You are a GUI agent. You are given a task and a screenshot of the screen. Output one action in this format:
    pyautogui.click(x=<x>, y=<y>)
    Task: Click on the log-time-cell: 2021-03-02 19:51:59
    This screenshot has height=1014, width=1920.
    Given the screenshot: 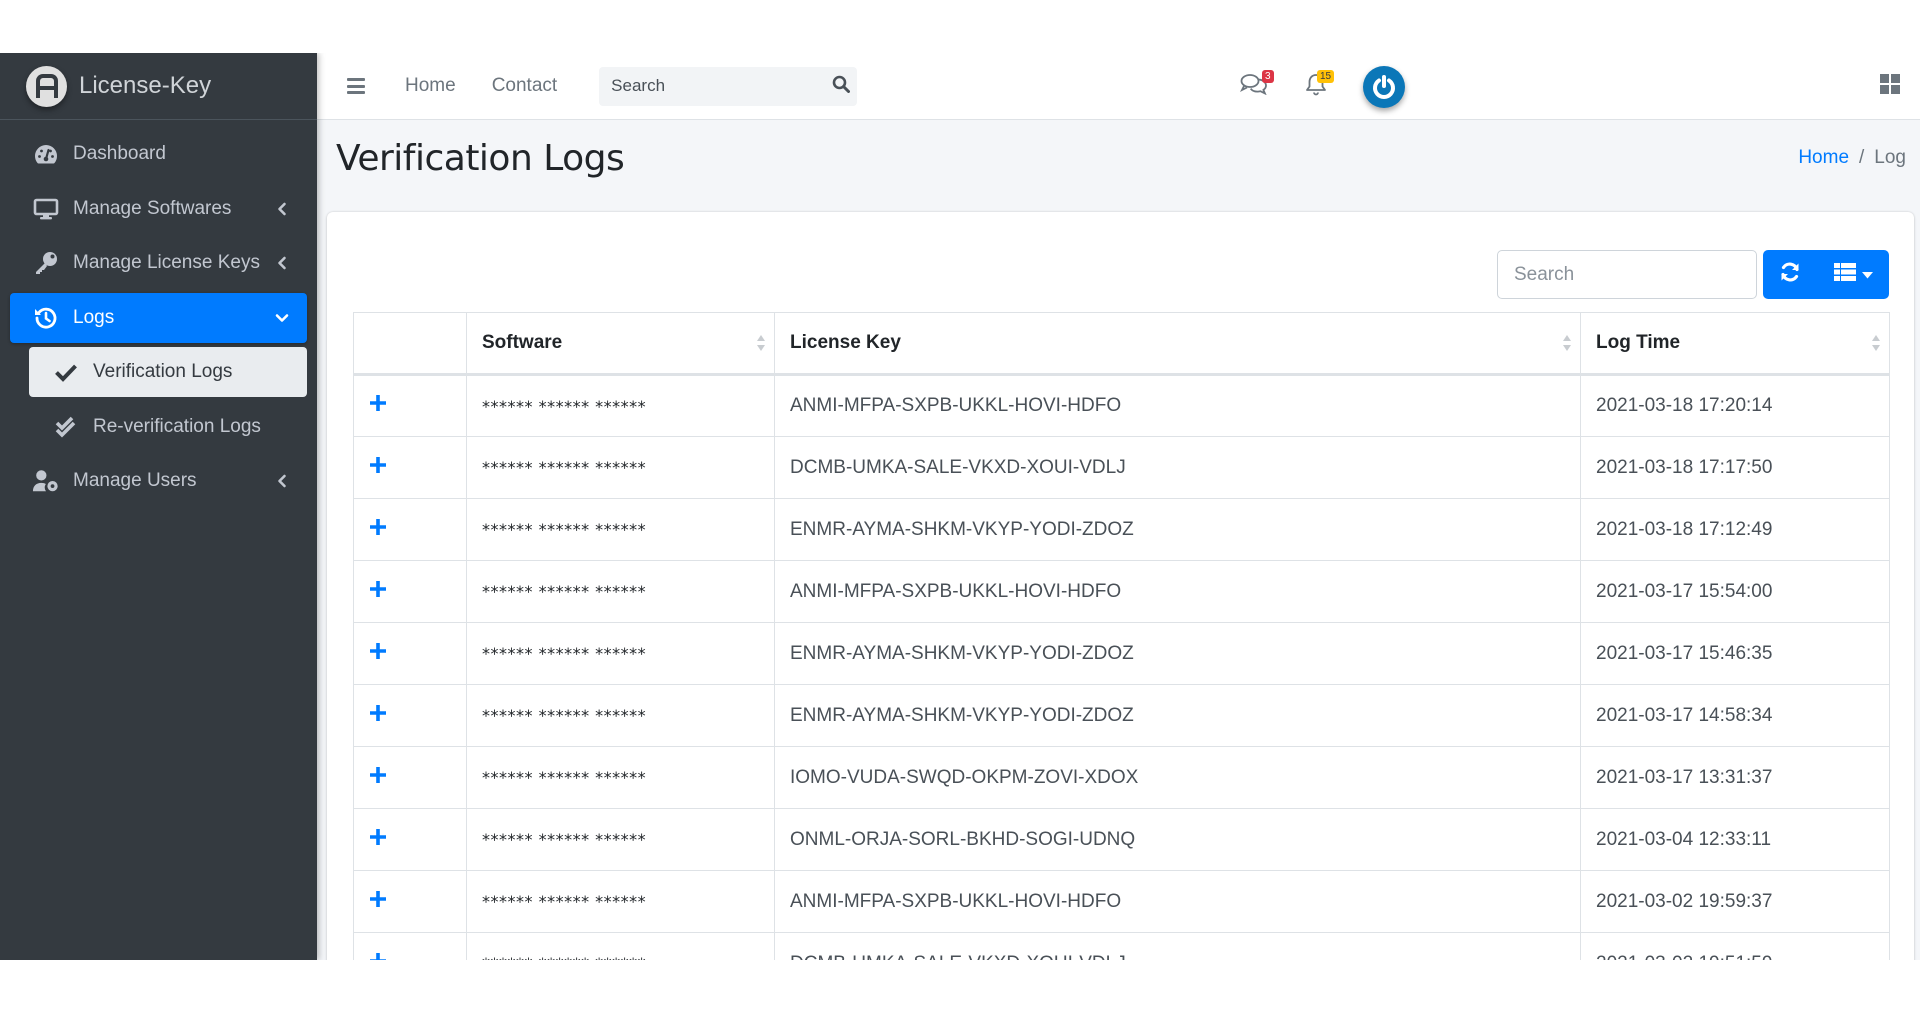 What is the action you would take?
    pyautogui.click(x=1735, y=946)
    